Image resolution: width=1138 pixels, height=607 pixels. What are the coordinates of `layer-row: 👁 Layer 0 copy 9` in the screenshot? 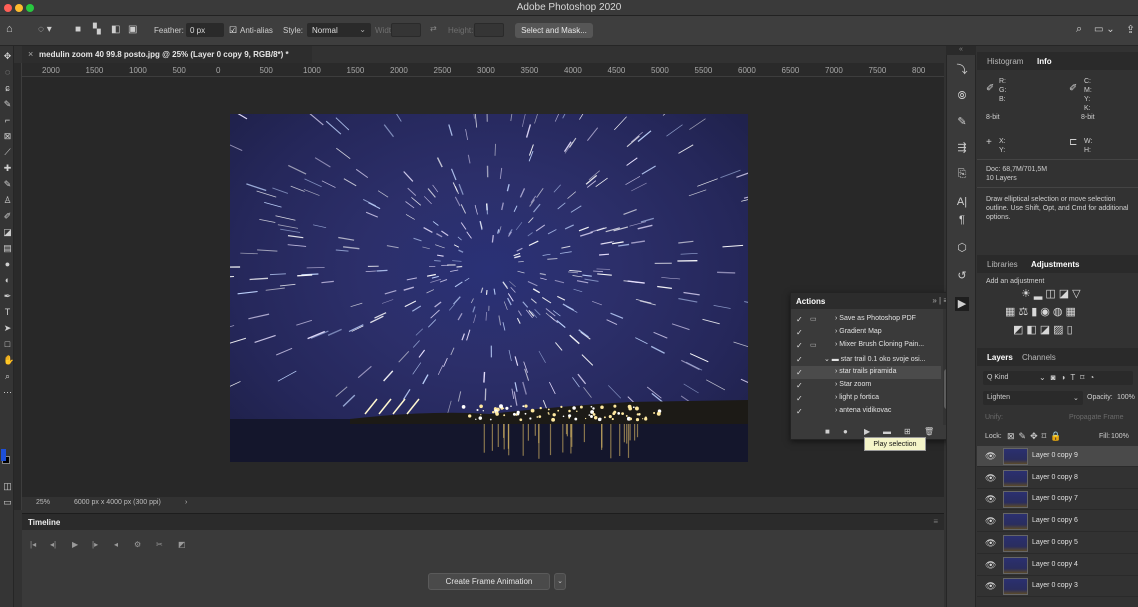 It's located at (1057, 456).